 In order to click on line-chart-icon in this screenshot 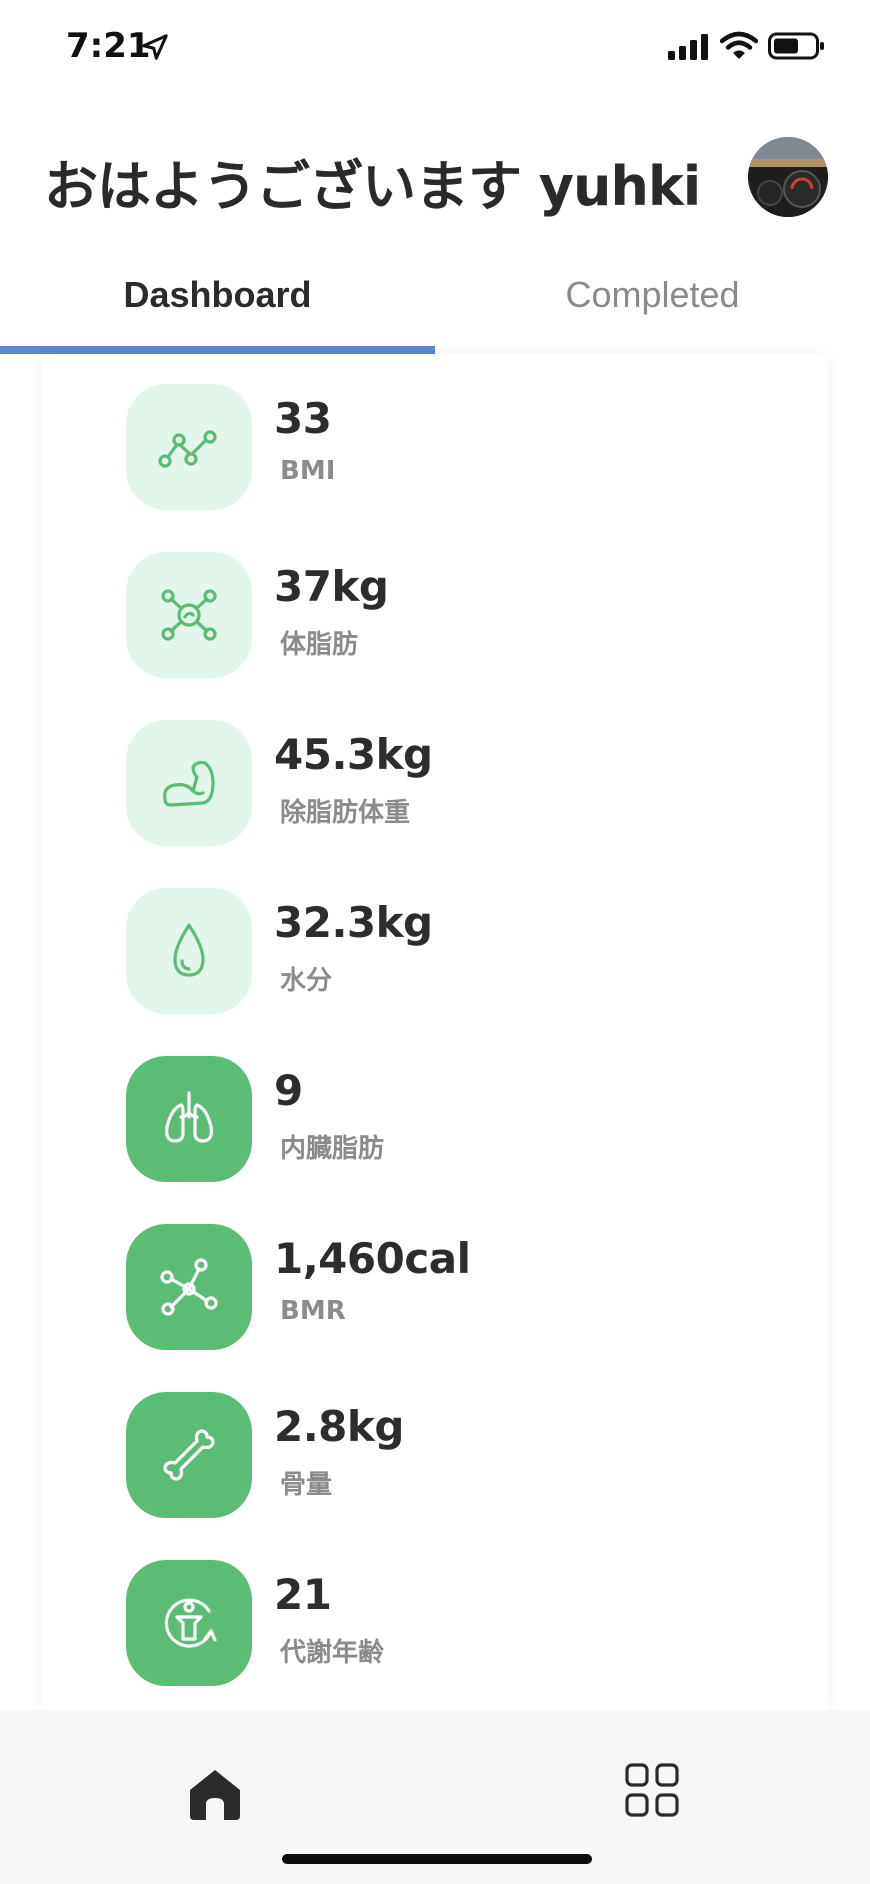, I will do `click(187, 449)`.